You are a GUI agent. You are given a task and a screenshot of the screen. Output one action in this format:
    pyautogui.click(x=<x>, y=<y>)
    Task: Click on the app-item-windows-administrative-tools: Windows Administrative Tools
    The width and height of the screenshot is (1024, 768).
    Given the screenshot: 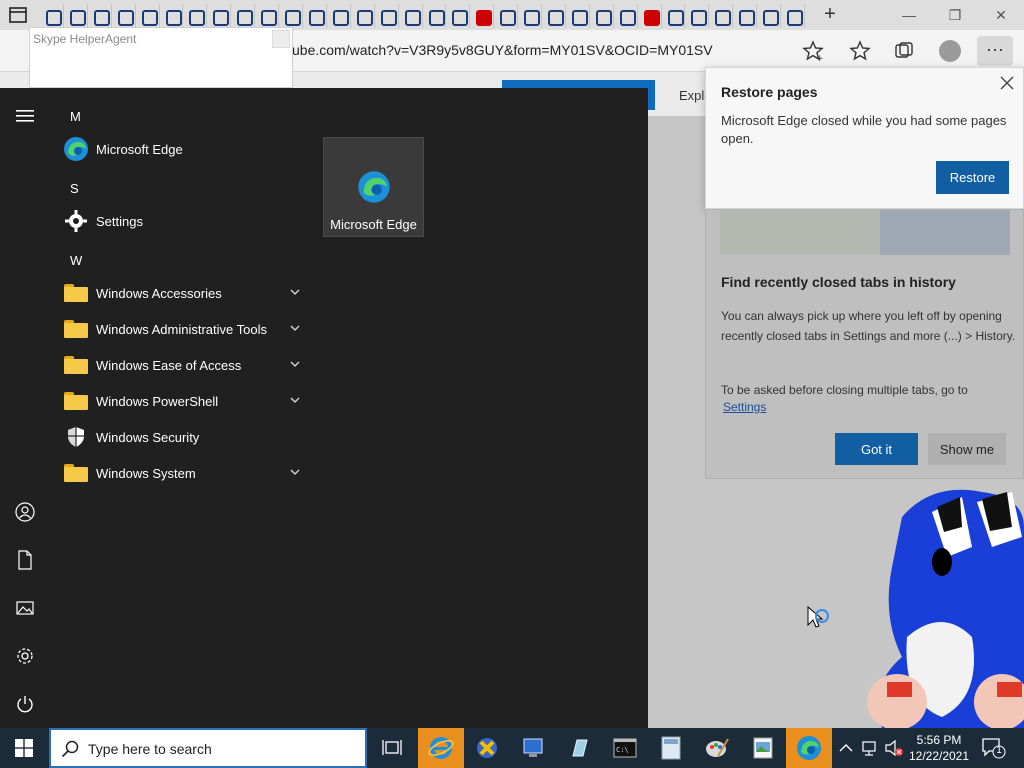 What is the action you would take?
    pyautogui.click(x=186, y=329)
    